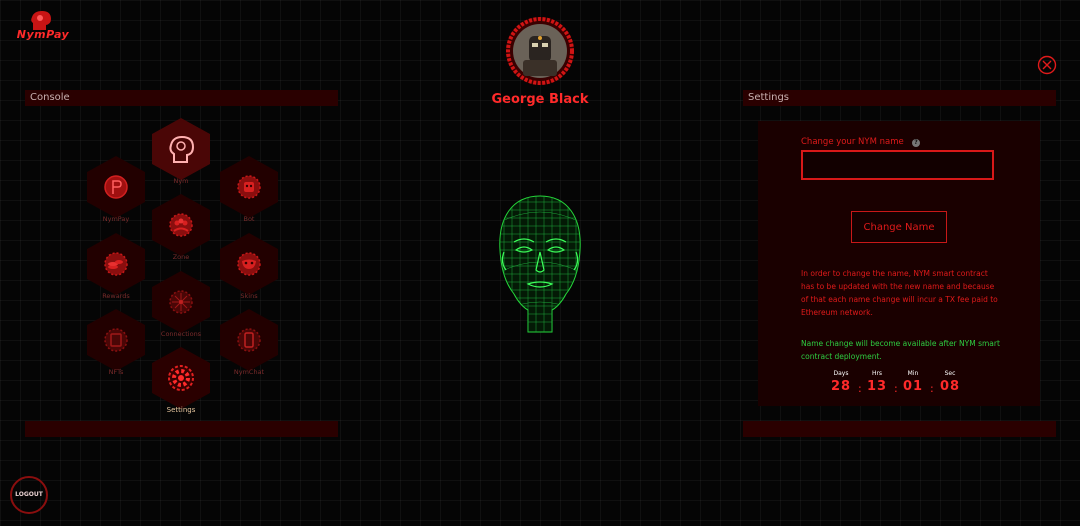 The height and width of the screenshot is (526, 1080). What do you see at coordinates (43, 34) in the screenshot?
I see `brand-name: NymPay` at bounding box center [43, 34].